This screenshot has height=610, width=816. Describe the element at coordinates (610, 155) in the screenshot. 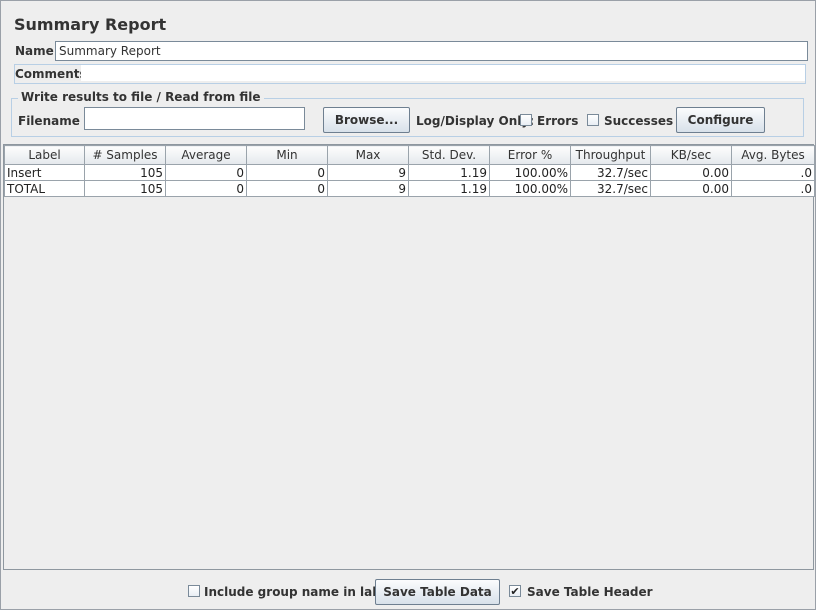

I see `column-header-throughput: Throughput` at that location.